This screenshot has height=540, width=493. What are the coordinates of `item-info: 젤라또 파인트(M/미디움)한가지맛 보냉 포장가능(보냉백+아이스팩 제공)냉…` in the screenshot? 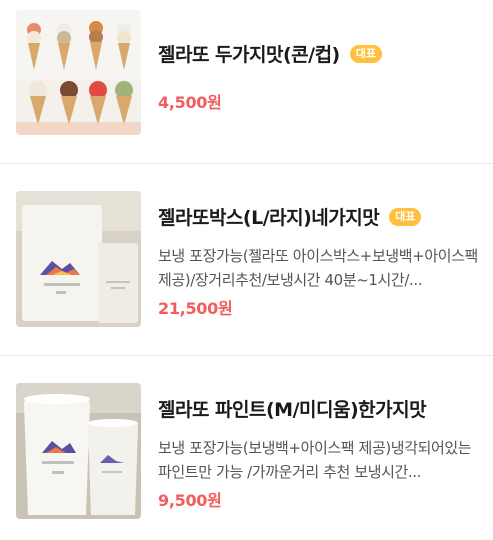 It's located at (318, 453).